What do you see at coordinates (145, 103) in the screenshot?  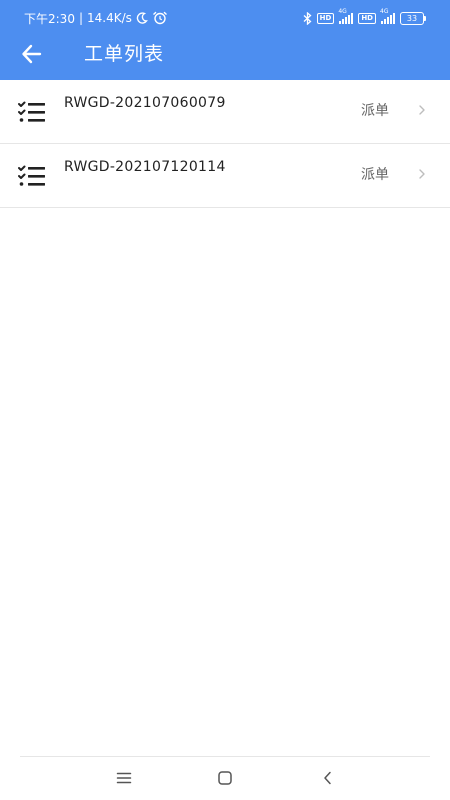 I see `work-order-id: RWGD-202107060079` at bounding box center [145, 103].